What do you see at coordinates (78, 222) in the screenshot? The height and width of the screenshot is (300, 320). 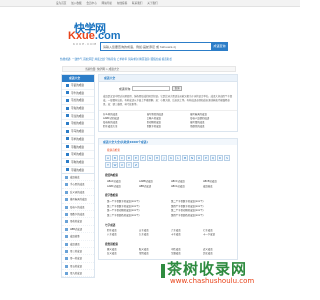 I see `related-item: 带花的成语` at bounding box center [78, 222].